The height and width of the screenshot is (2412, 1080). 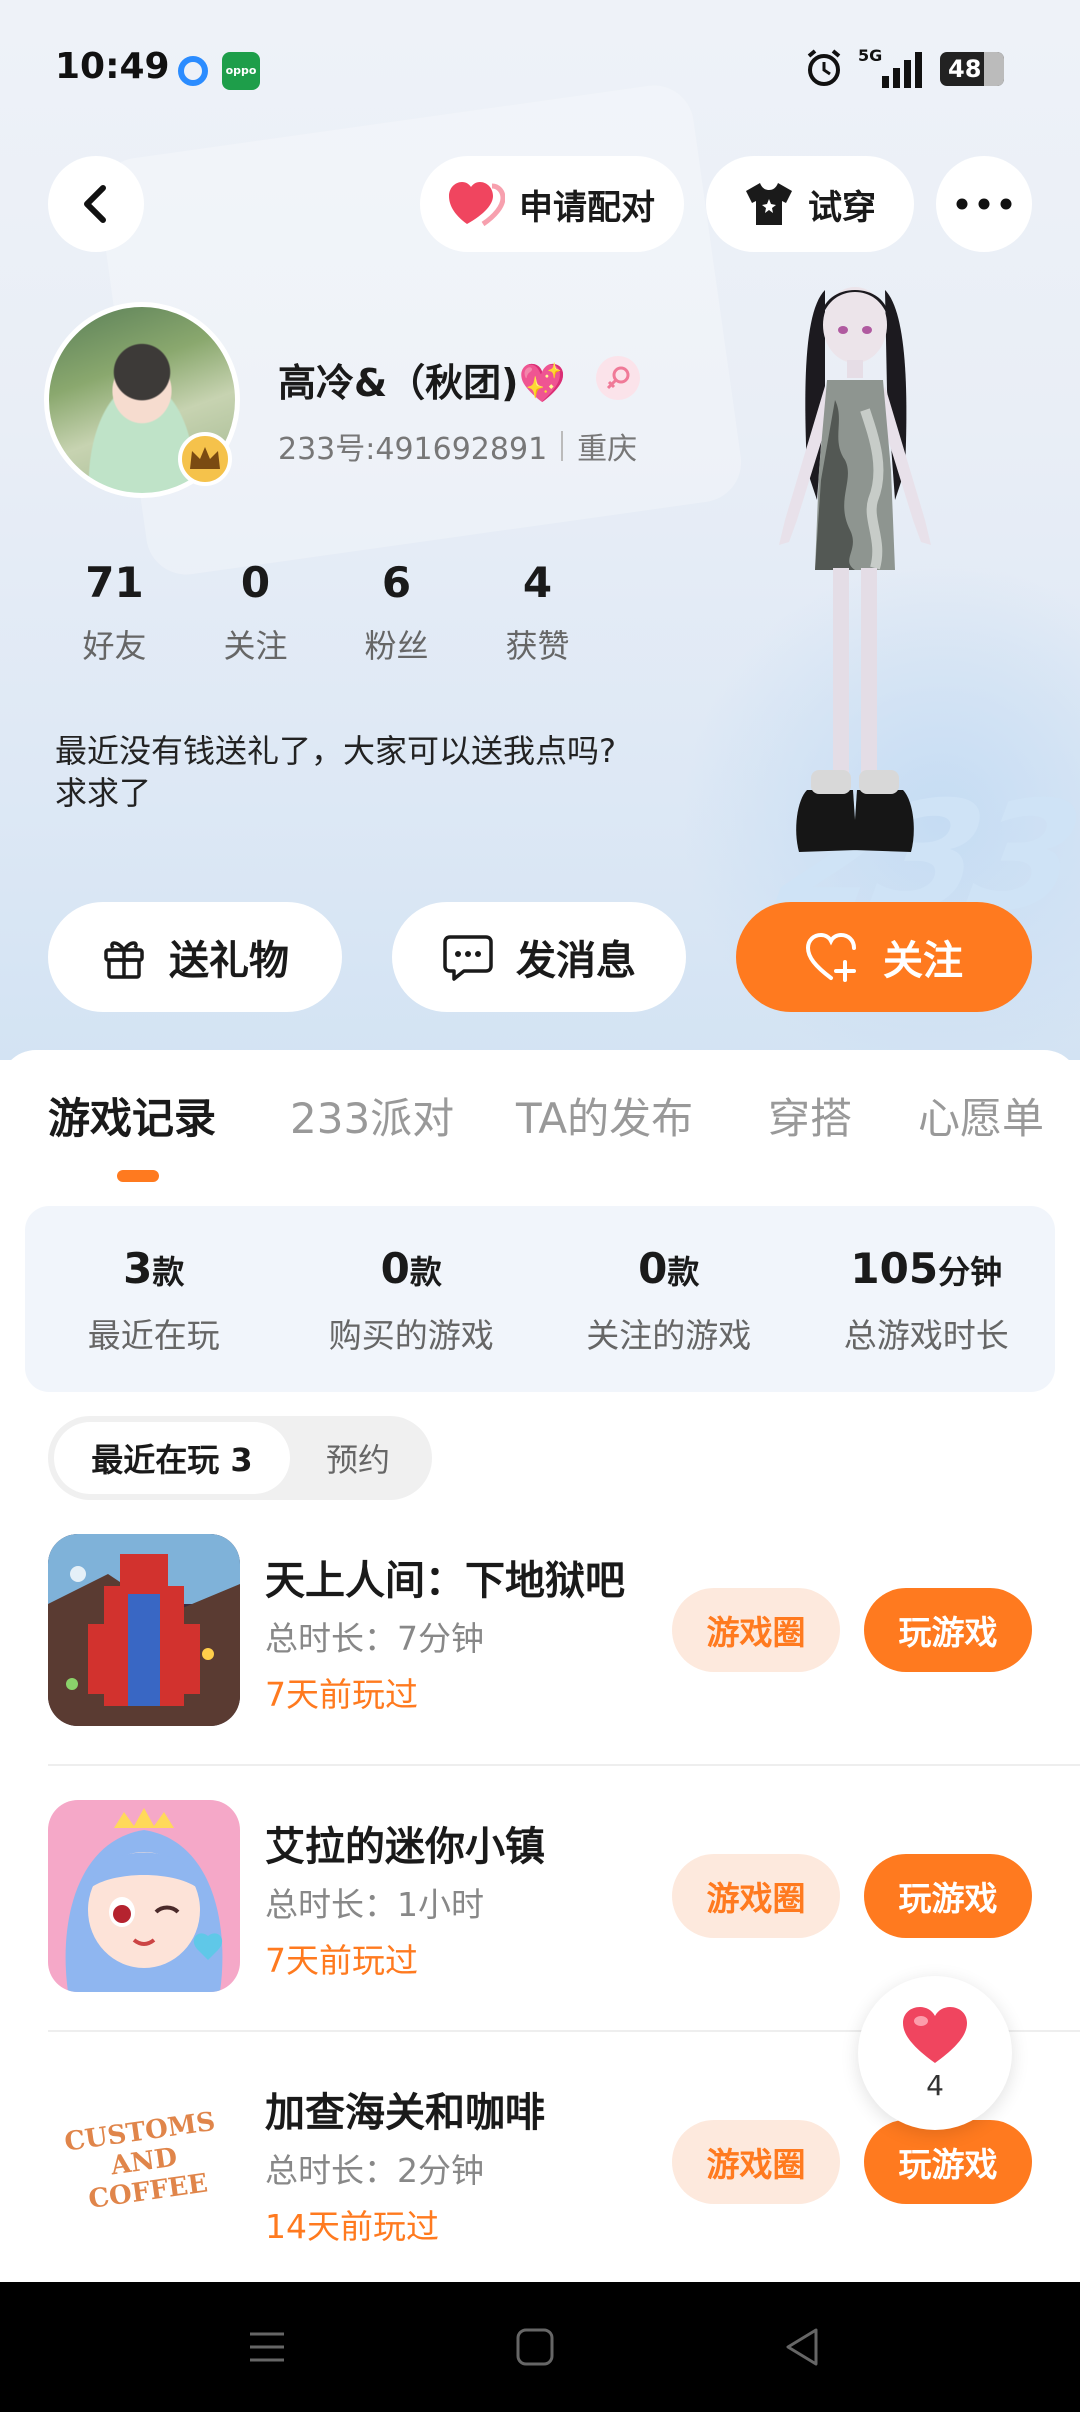 I want to click on profile-stats: 71 好友 0 关注 6 粉丝 4 获赞, so click(x=326, y=612).